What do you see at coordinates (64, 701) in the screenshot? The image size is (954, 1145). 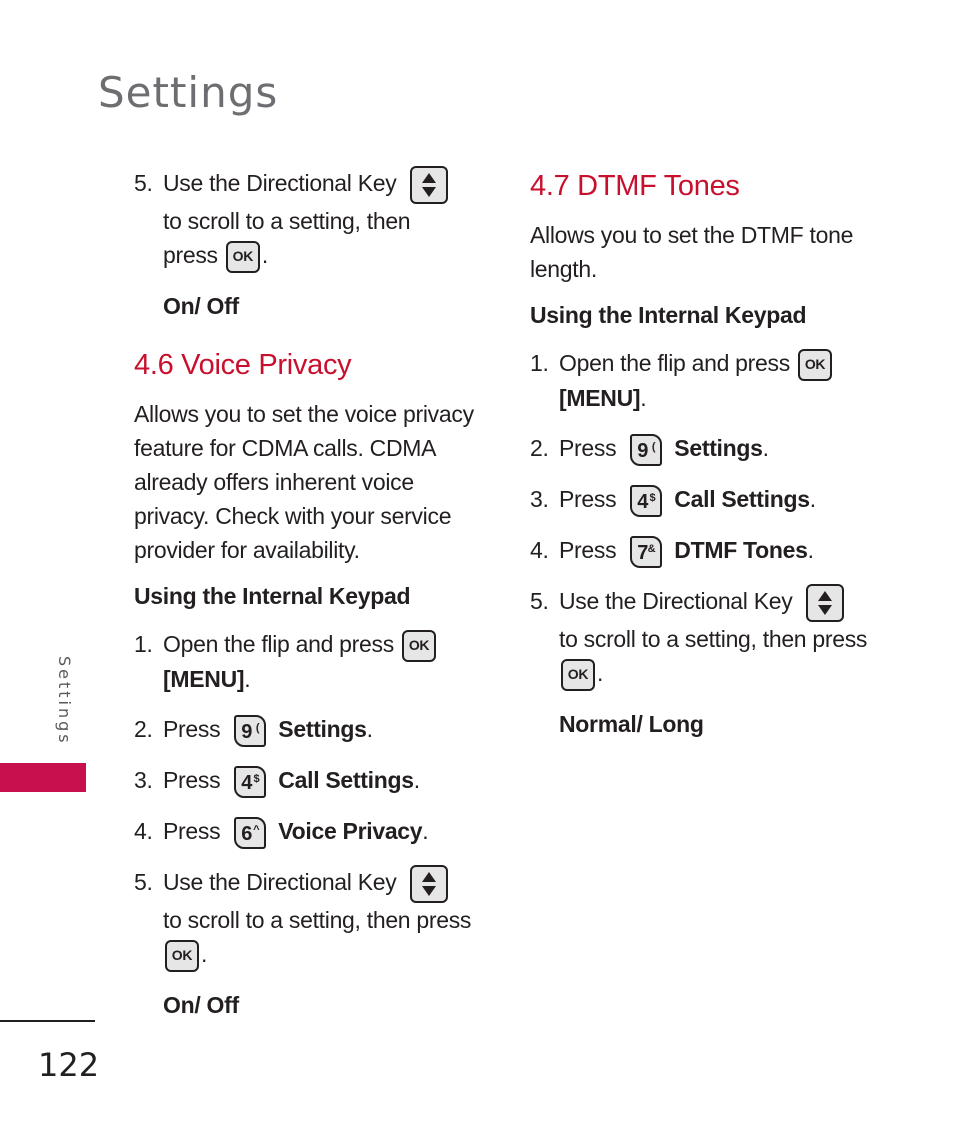 I see `side-section-label: Settings` at bounding box center [64, 701].